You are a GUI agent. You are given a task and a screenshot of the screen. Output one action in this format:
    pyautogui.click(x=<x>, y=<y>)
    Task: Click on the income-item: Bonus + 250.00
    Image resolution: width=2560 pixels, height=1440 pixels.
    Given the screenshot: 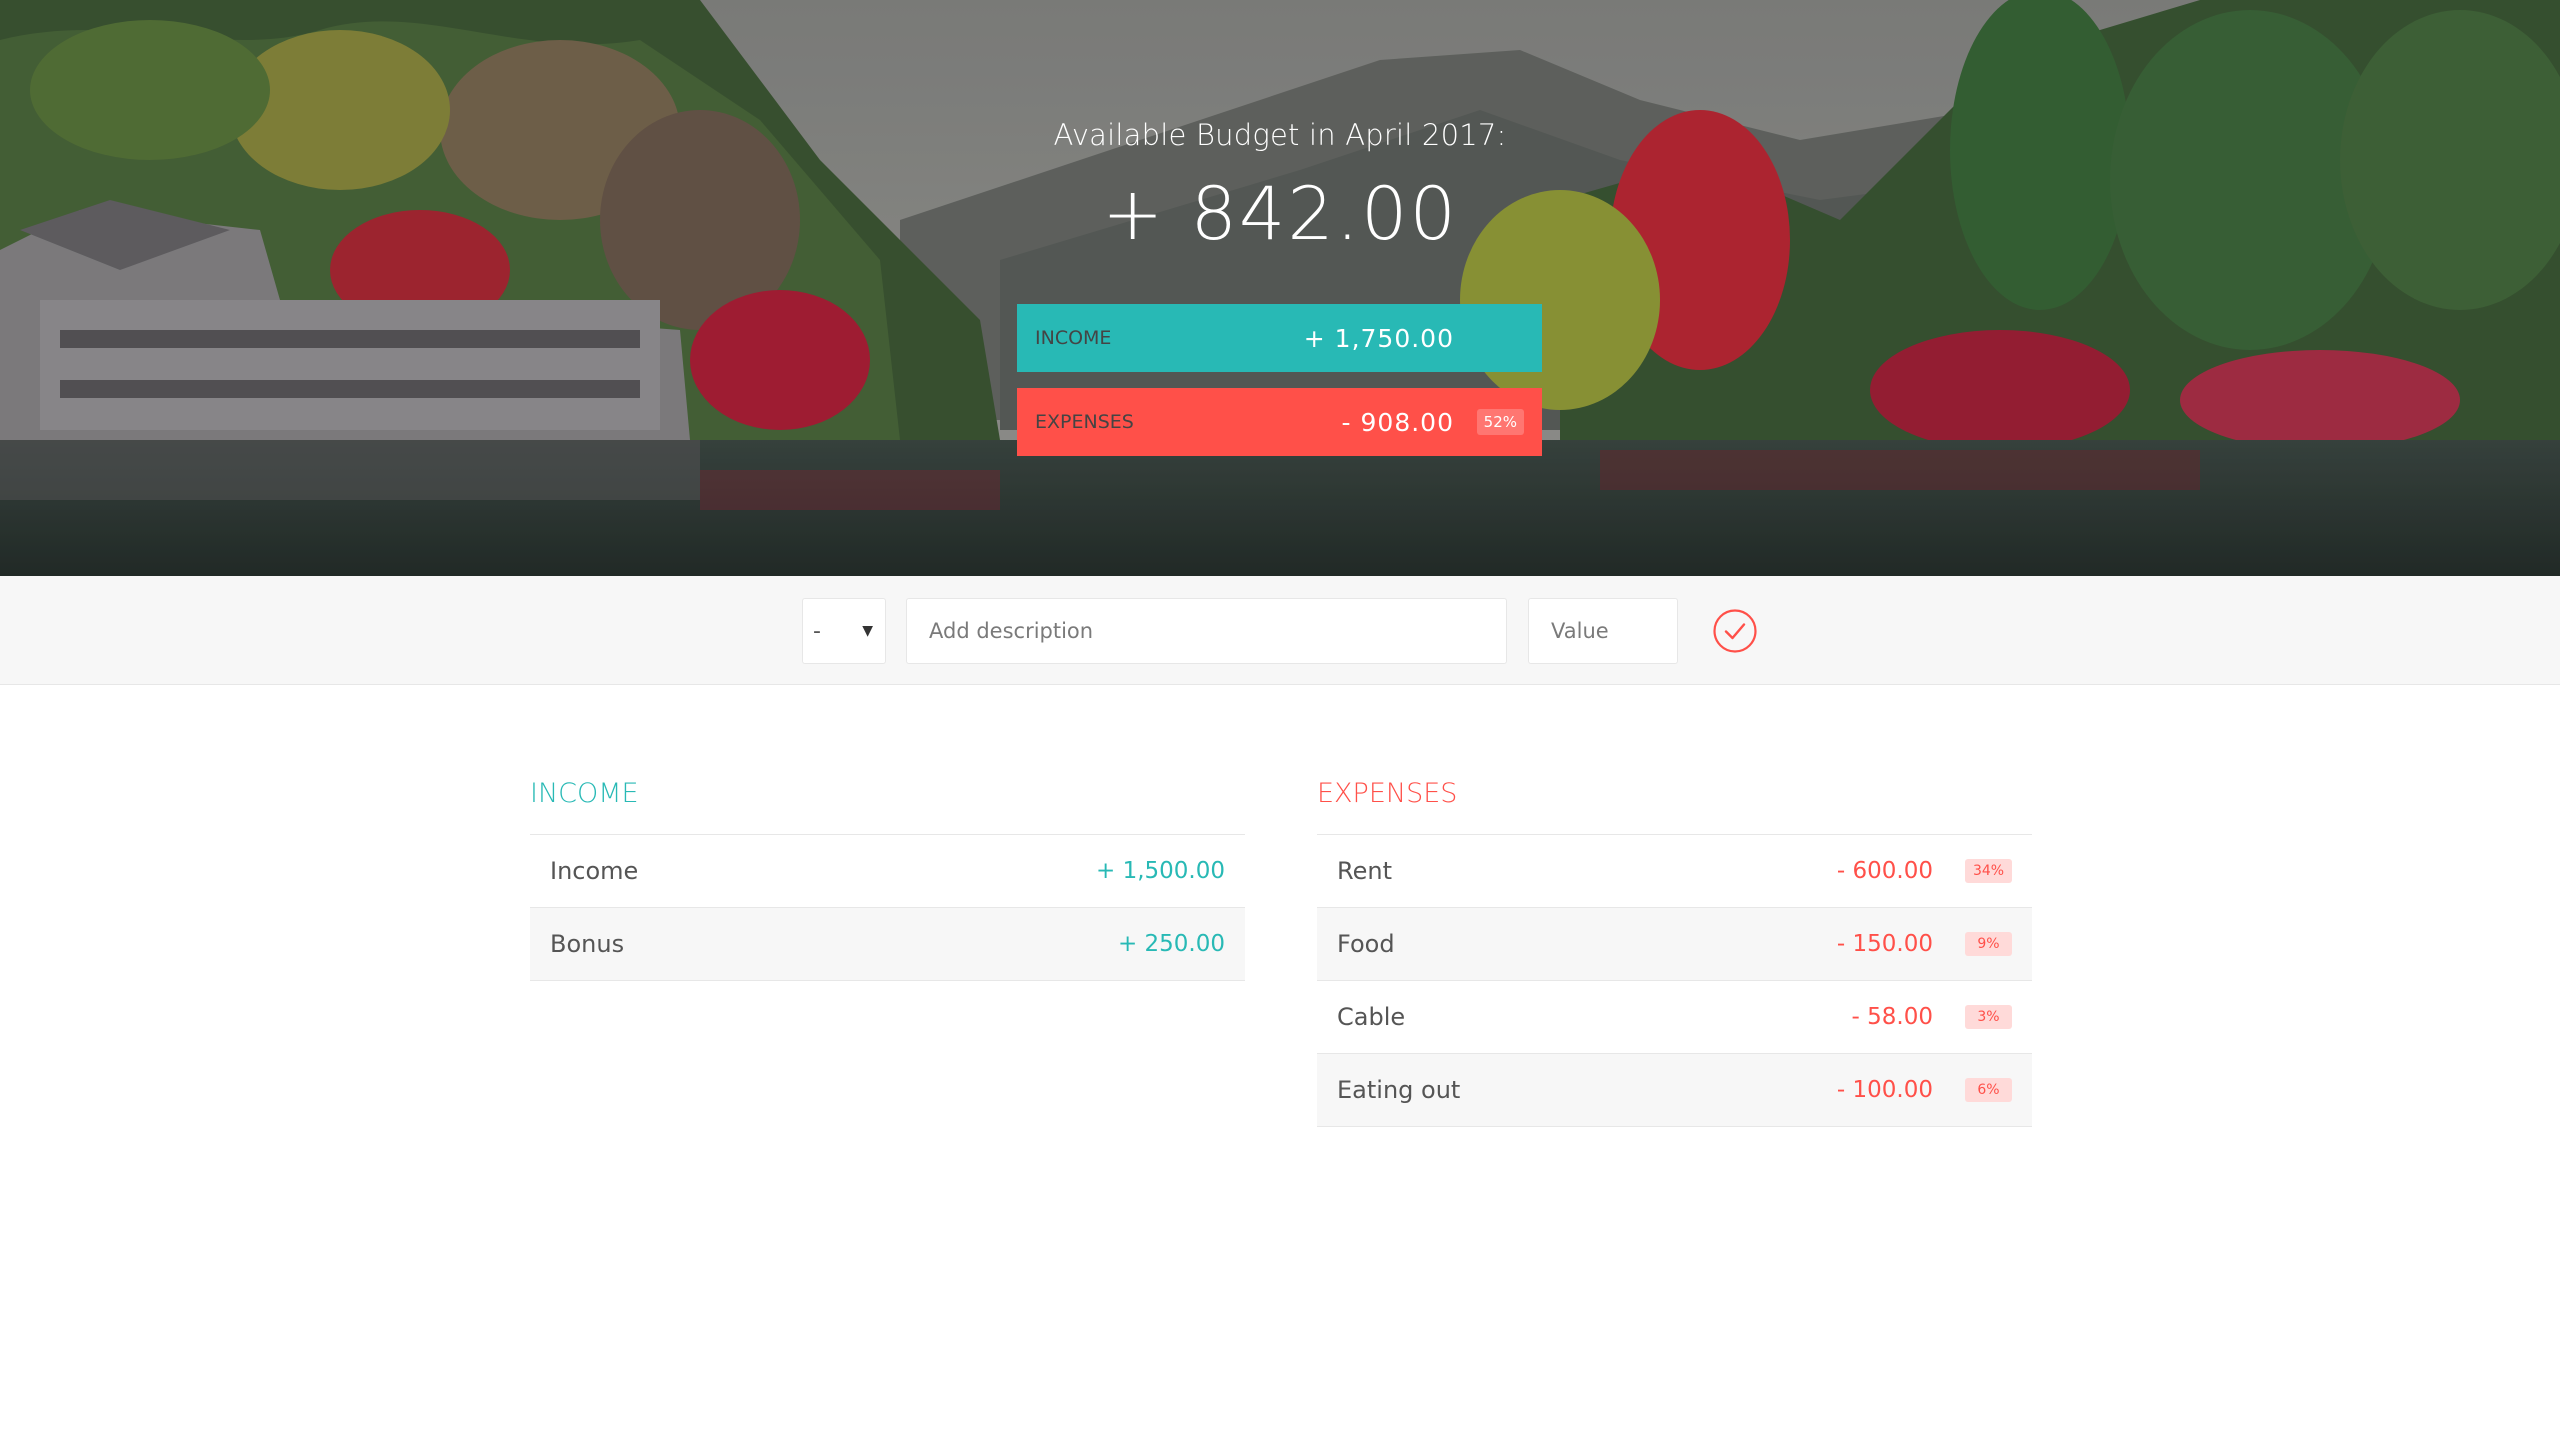 What is the action you would take?
    pyautogui.click(x=887, y=944)
    